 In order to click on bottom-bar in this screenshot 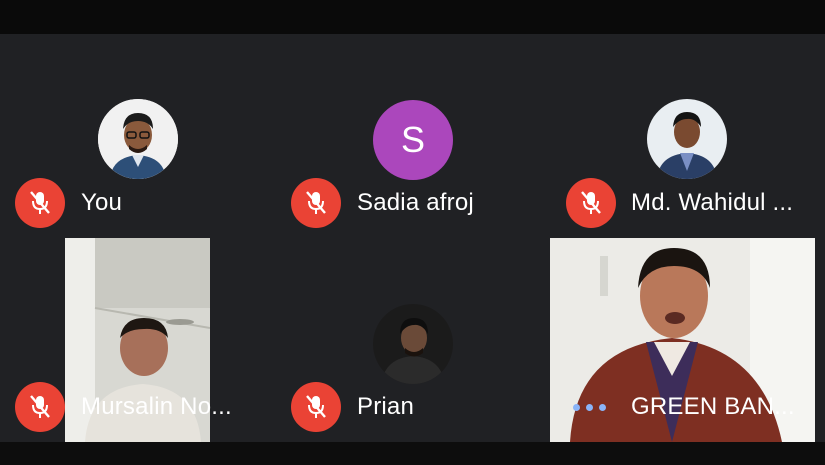, I will do `click(412, 453)`.